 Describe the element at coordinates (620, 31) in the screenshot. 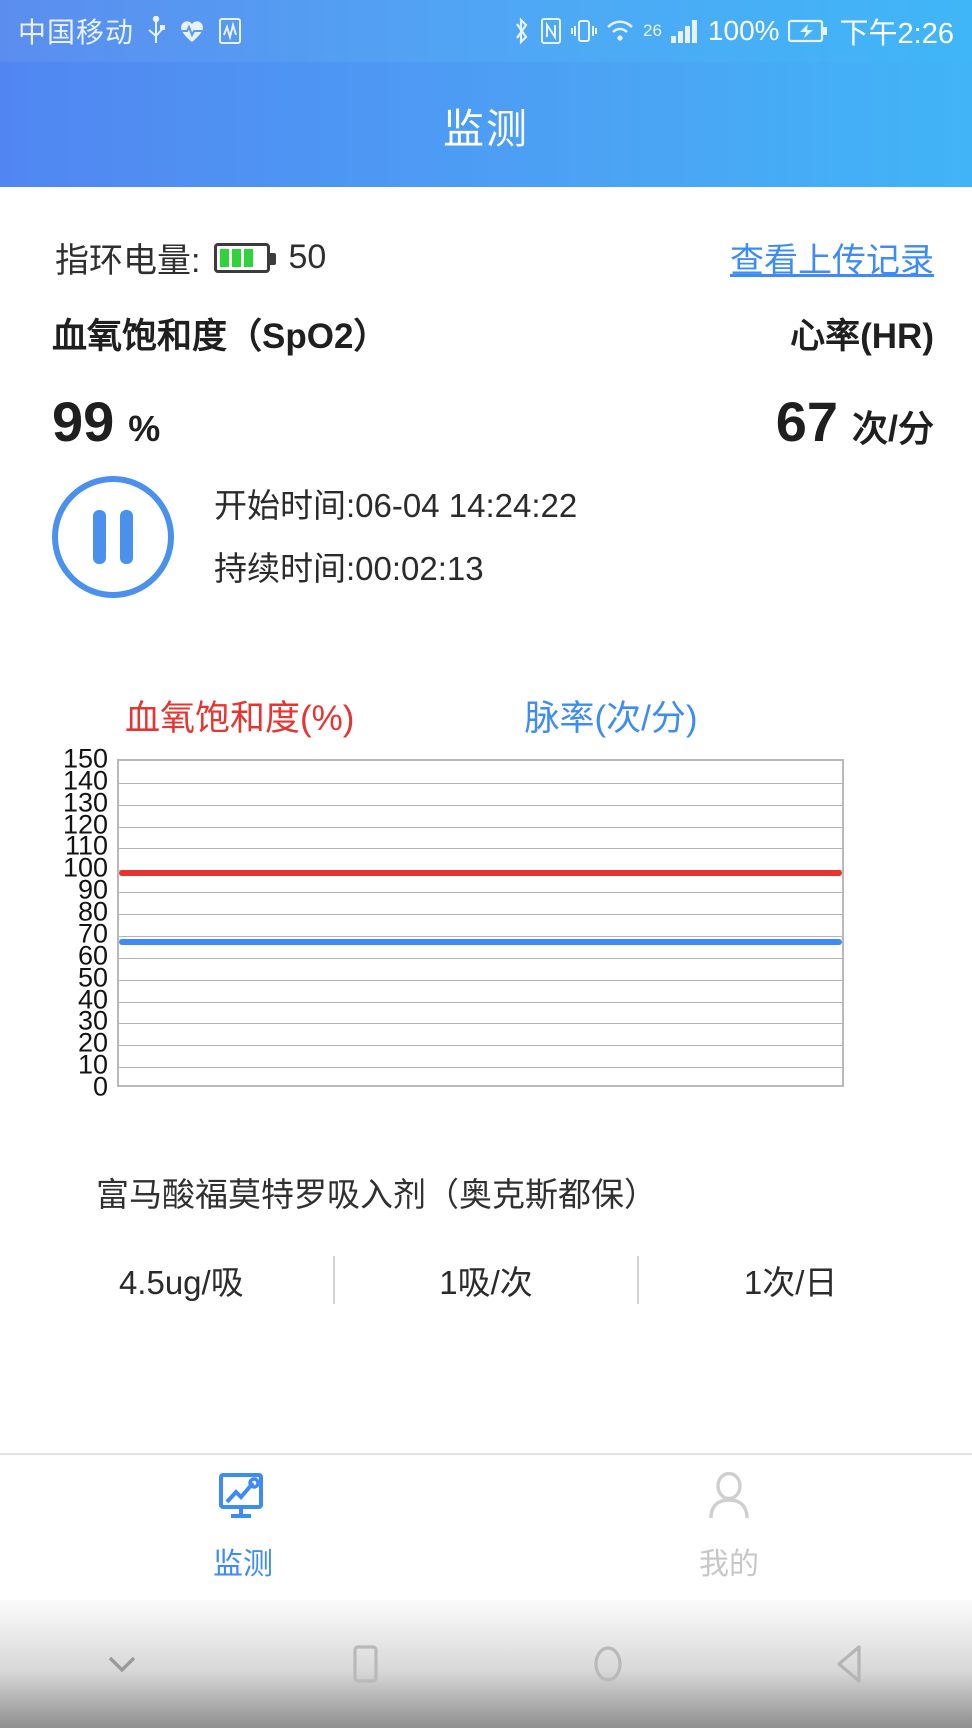

I see `wifi-icon` at that location.